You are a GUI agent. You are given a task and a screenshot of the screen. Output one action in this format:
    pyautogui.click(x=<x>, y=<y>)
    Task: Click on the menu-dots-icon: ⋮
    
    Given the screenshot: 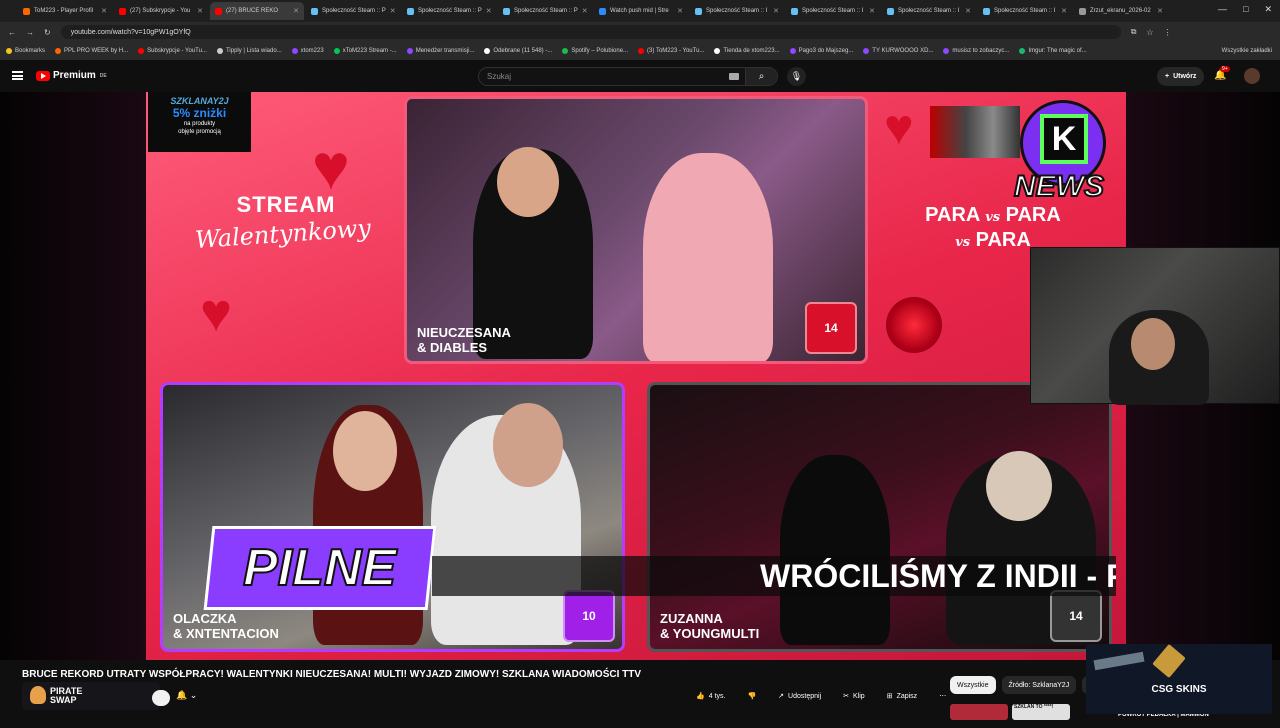 What is the action you would take?
    pyautogui.click(x=1168, y=32)
    